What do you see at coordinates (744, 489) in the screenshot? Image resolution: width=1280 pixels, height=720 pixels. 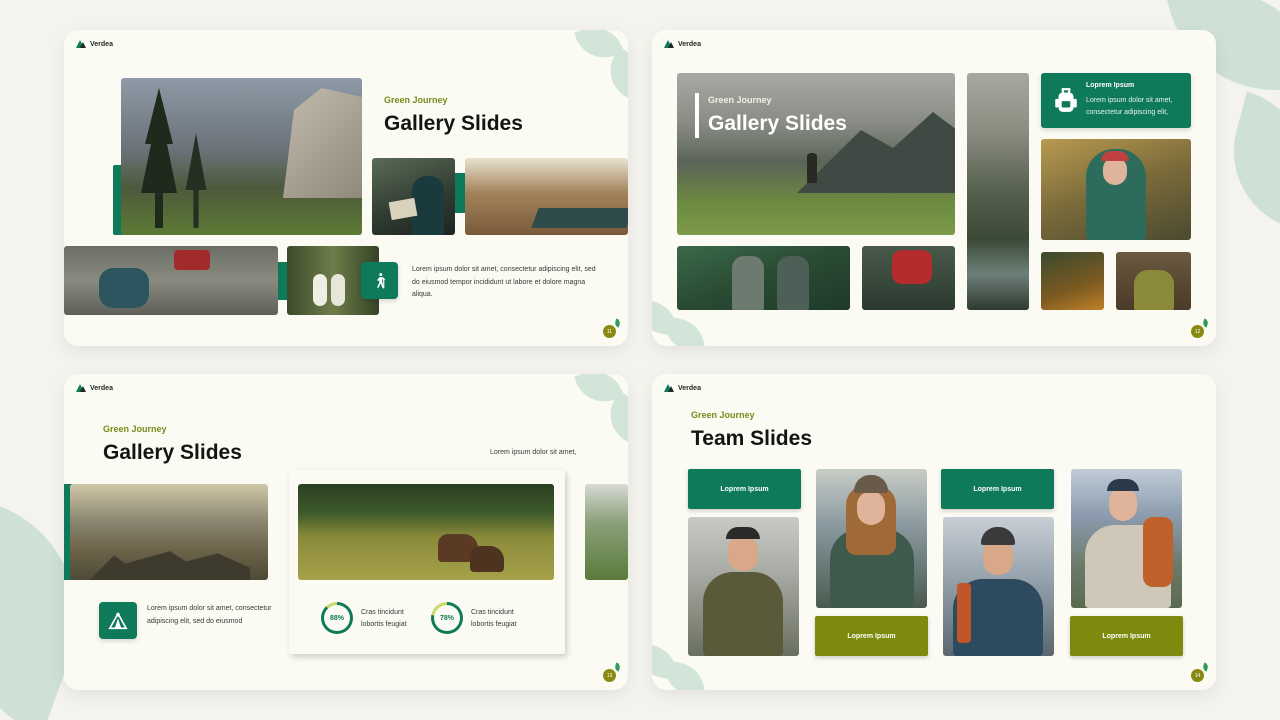 I see `team-label-1: Loprem Ipsum` at bounding box center [744, 489].